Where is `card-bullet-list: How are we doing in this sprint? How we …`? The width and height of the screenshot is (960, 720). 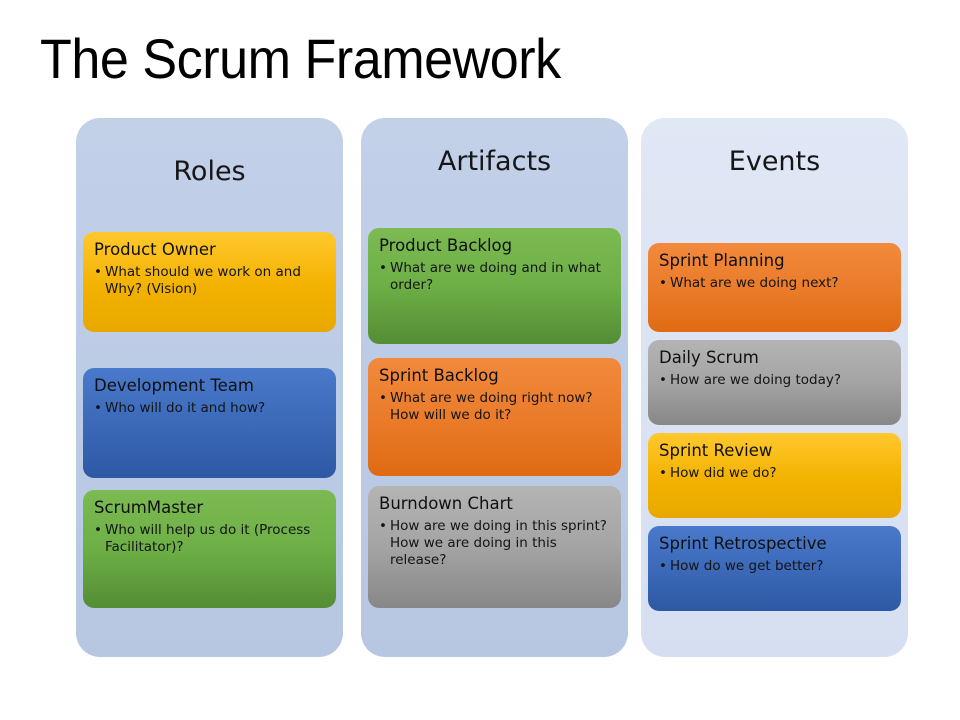 card-bullet-list: How are we doing in this sprint? How we … is located at coordinates (494, 543).